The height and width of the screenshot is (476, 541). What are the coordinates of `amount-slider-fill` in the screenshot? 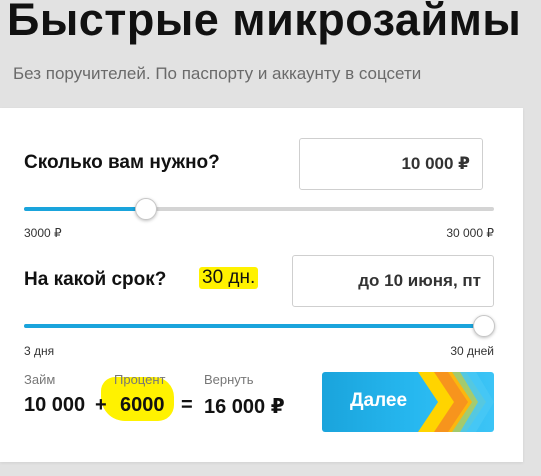 It's located at (85, 209).